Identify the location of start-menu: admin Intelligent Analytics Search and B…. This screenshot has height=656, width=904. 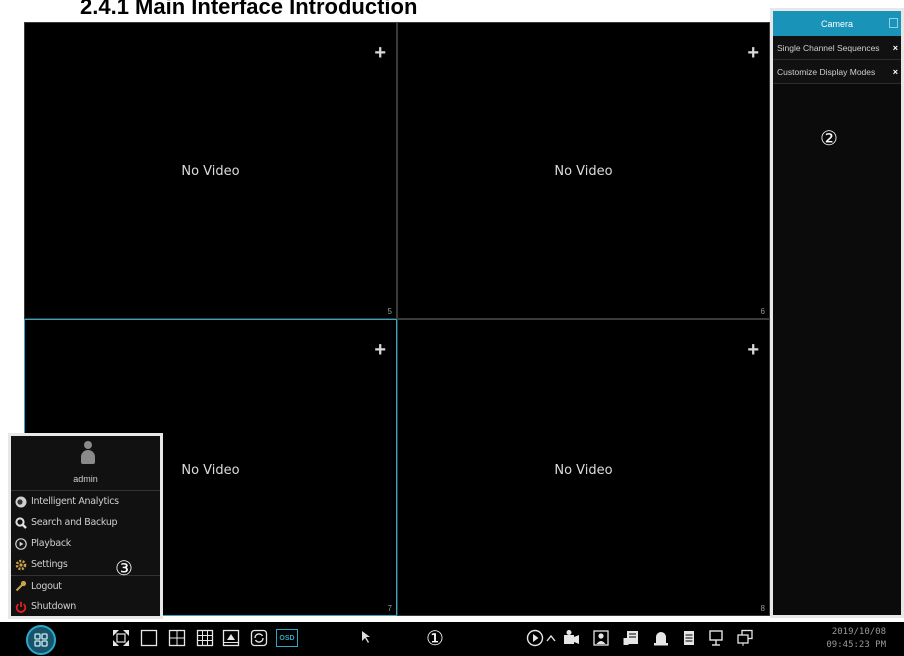
(85, 526).